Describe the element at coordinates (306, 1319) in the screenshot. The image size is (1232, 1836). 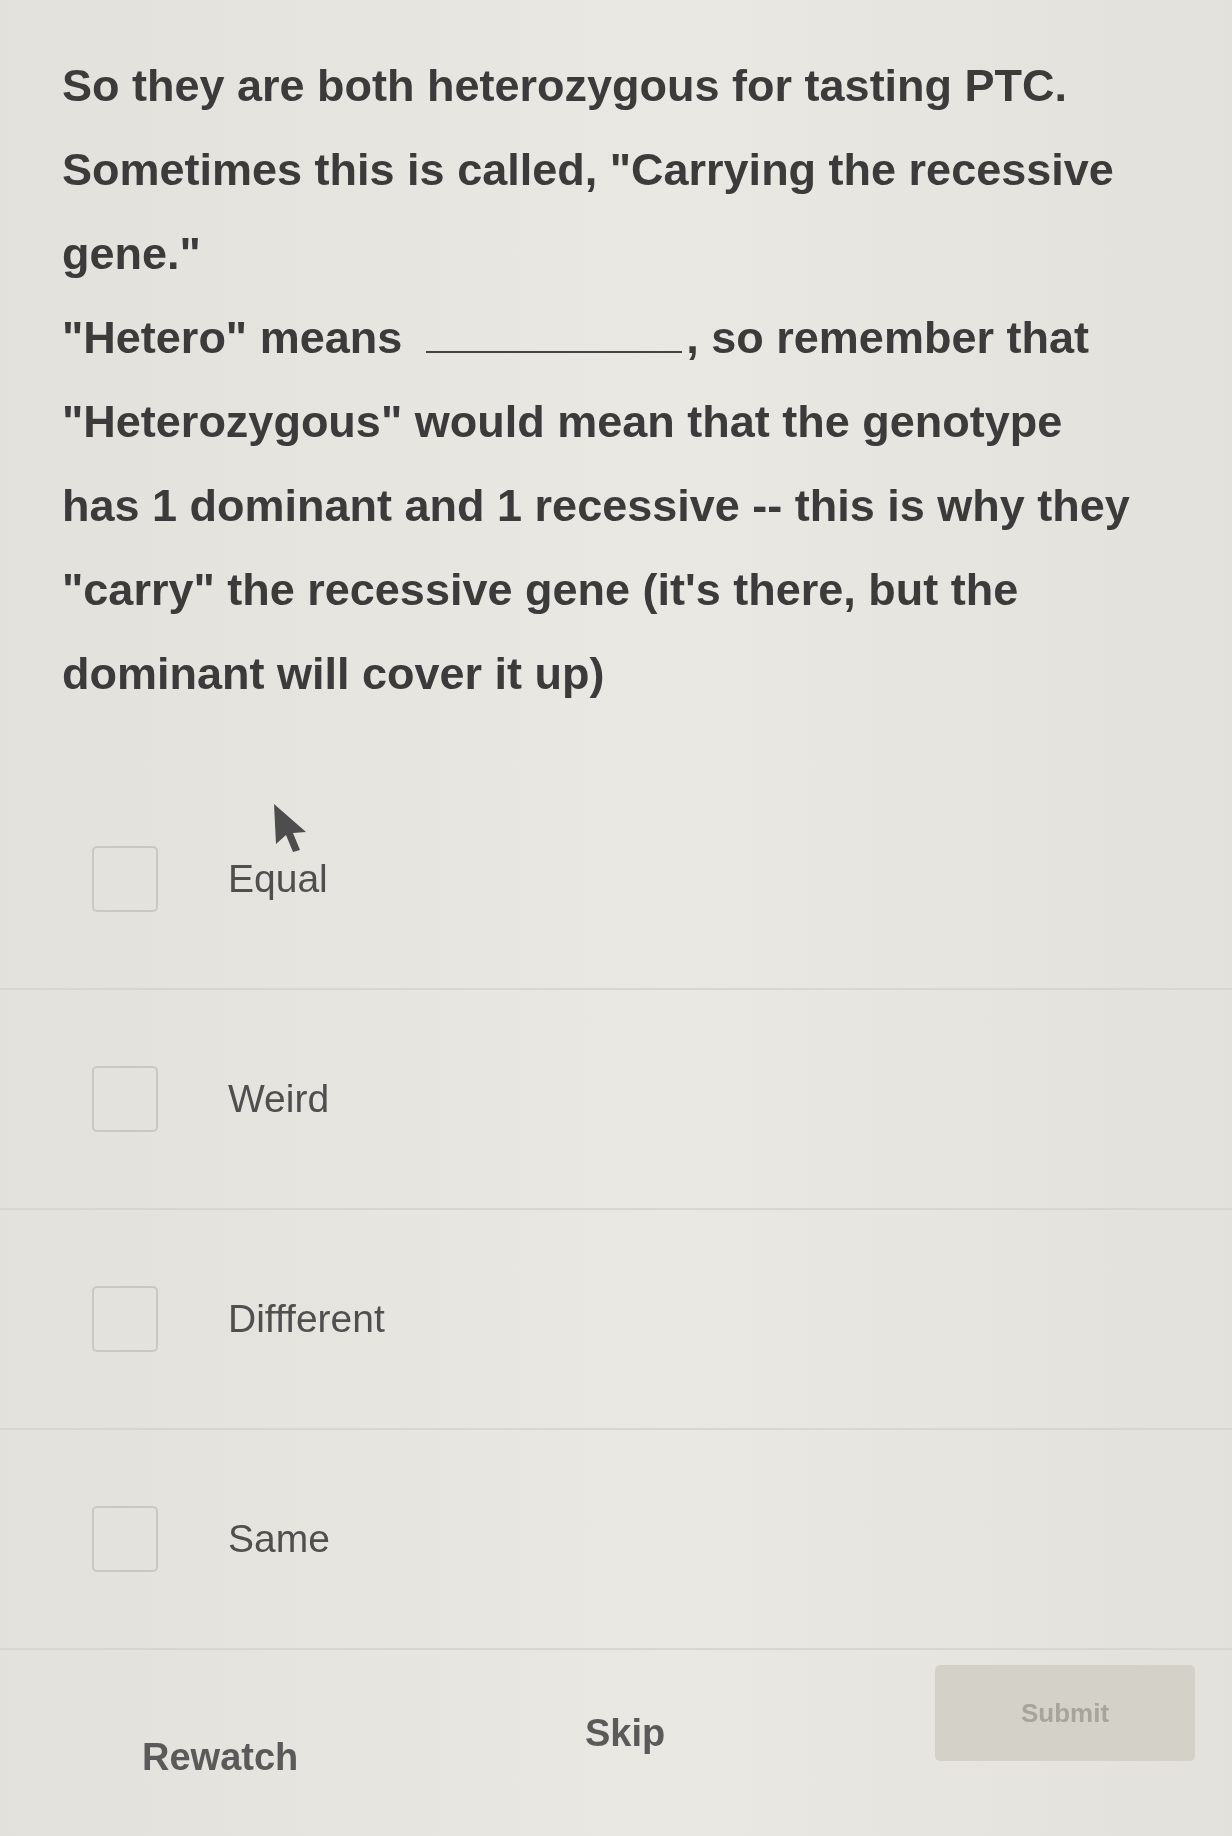
I see `choice-label: Diffferent` at that location.